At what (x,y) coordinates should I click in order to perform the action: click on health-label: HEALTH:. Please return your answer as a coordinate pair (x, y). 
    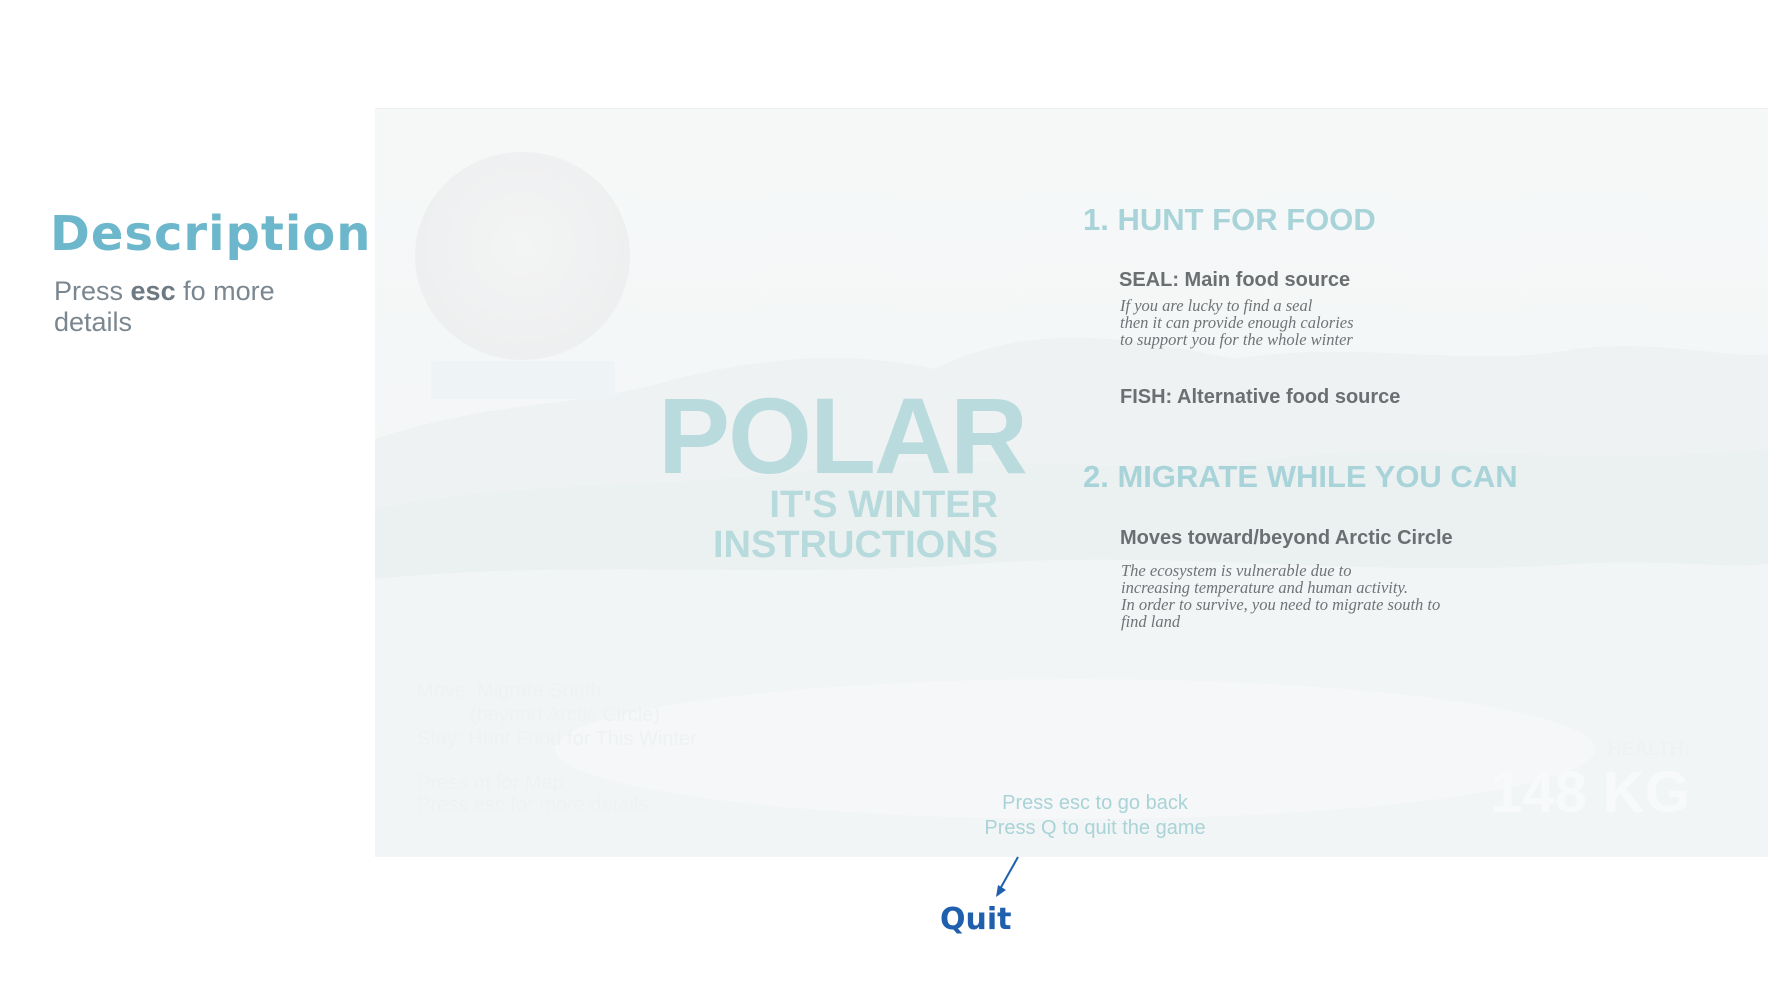
    Looking at the image, I should click on (1649, 749).